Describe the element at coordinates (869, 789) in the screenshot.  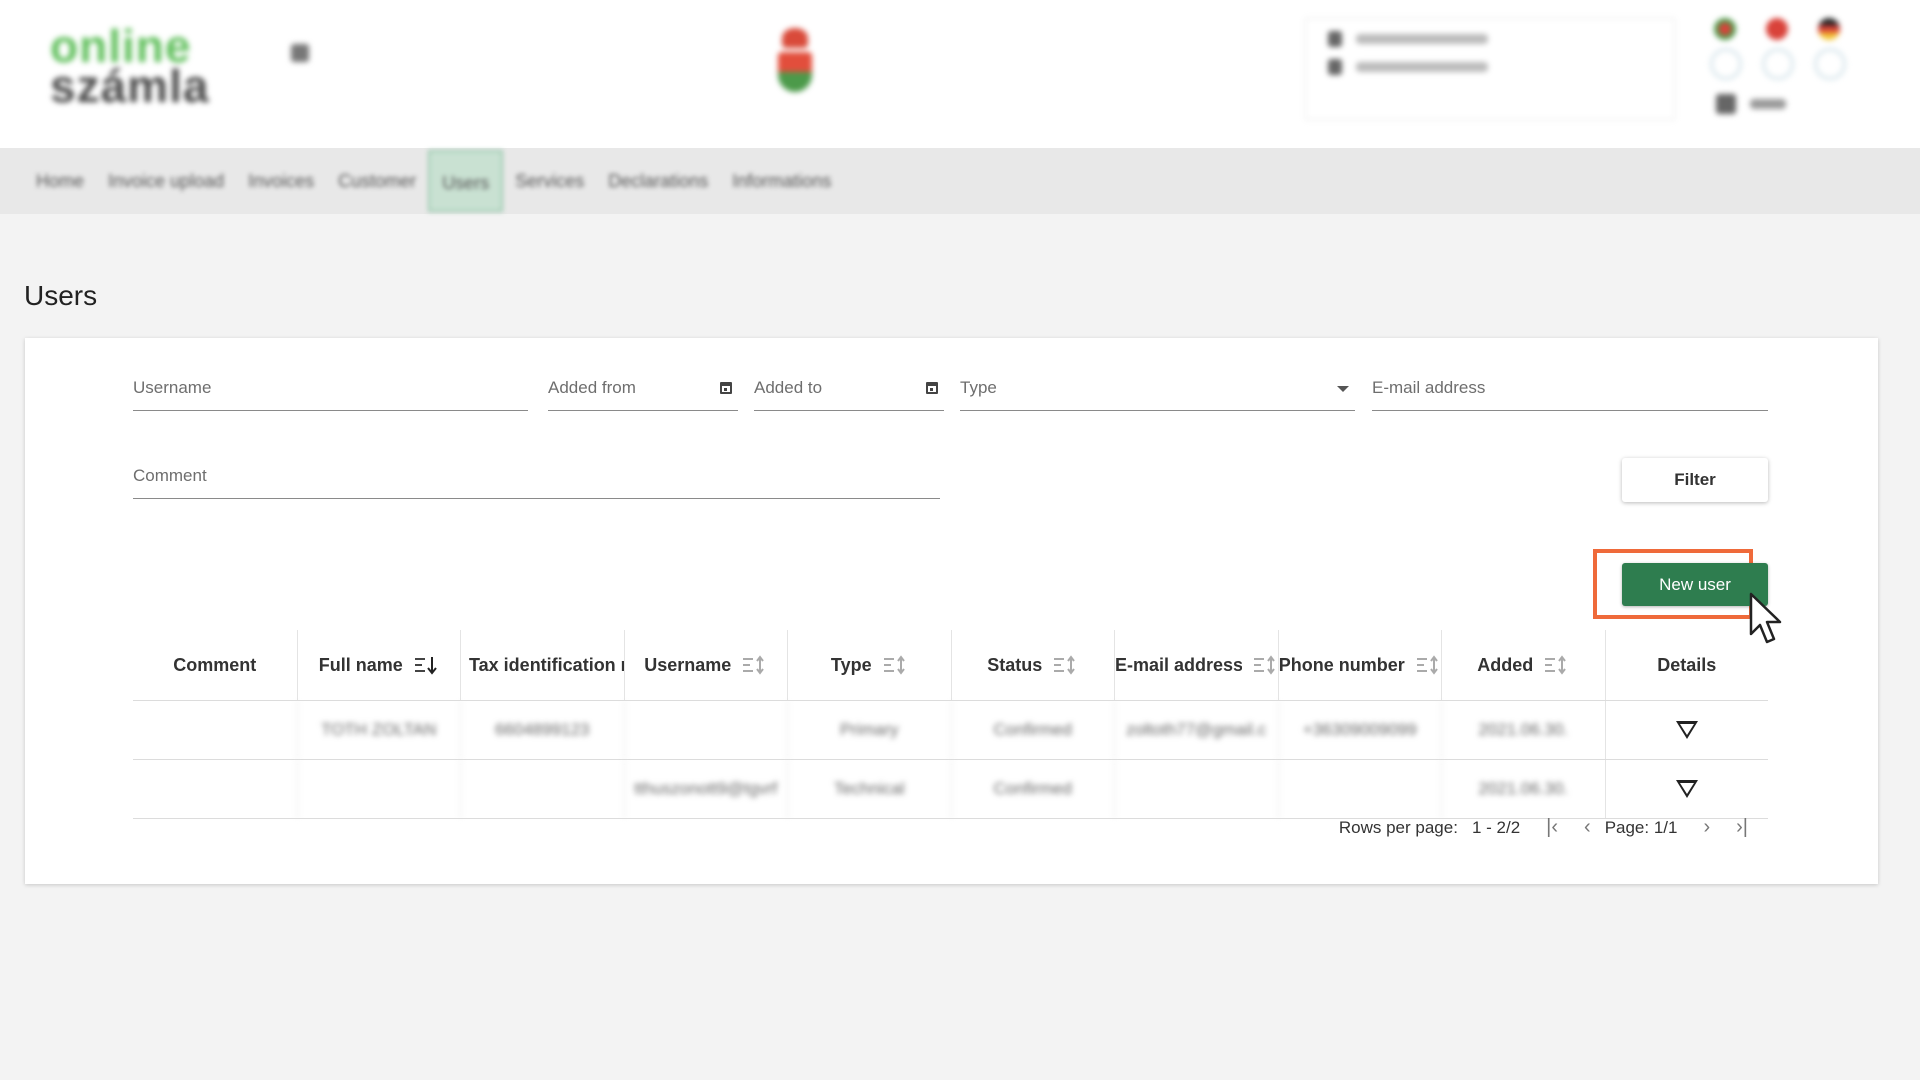
I see `cell-type: Technical` at that location.